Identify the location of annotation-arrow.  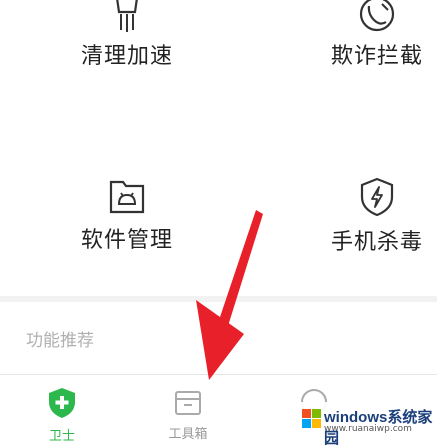
(229, 295).